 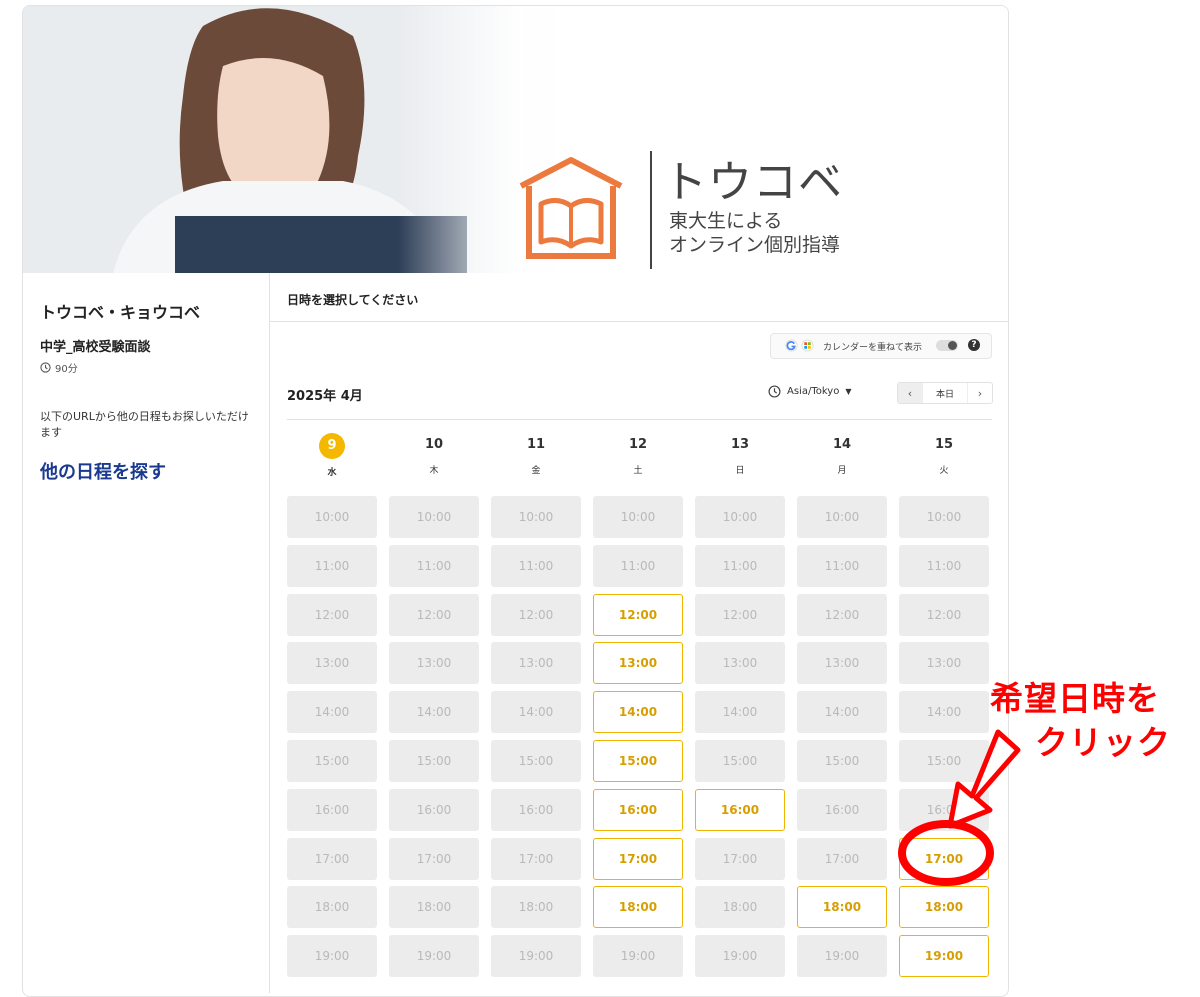 What do you see at coordinates (1103, 742) in the screenshot?
I see `annotation-line-2: クリック` at bounding box center [1103, 742].